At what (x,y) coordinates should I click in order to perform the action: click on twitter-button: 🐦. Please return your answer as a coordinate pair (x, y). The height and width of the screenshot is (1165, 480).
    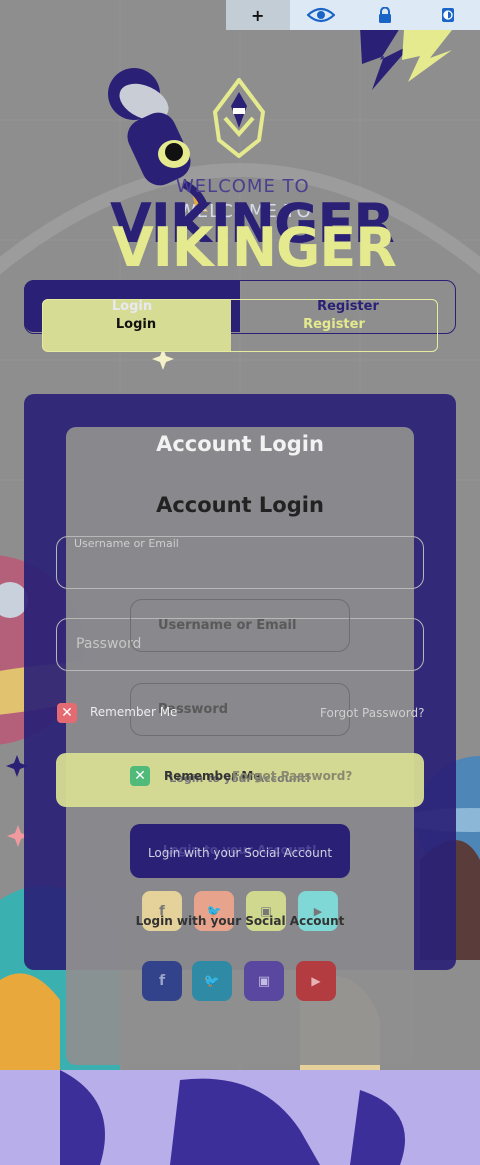
    Looking at the image, I should click on (212, 981).